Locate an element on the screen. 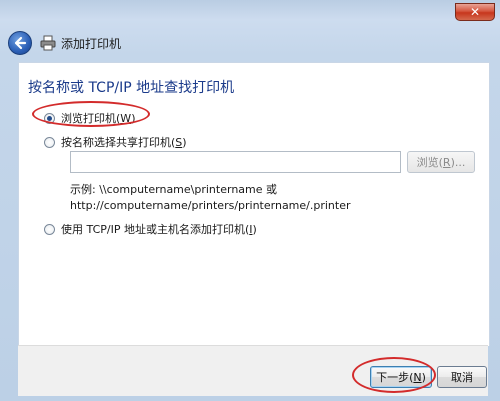 This screenshot has height=401, width=500. radio-select-shared-printer: 按名称选择共享打印机(S) is located at coordinates (115, 142).